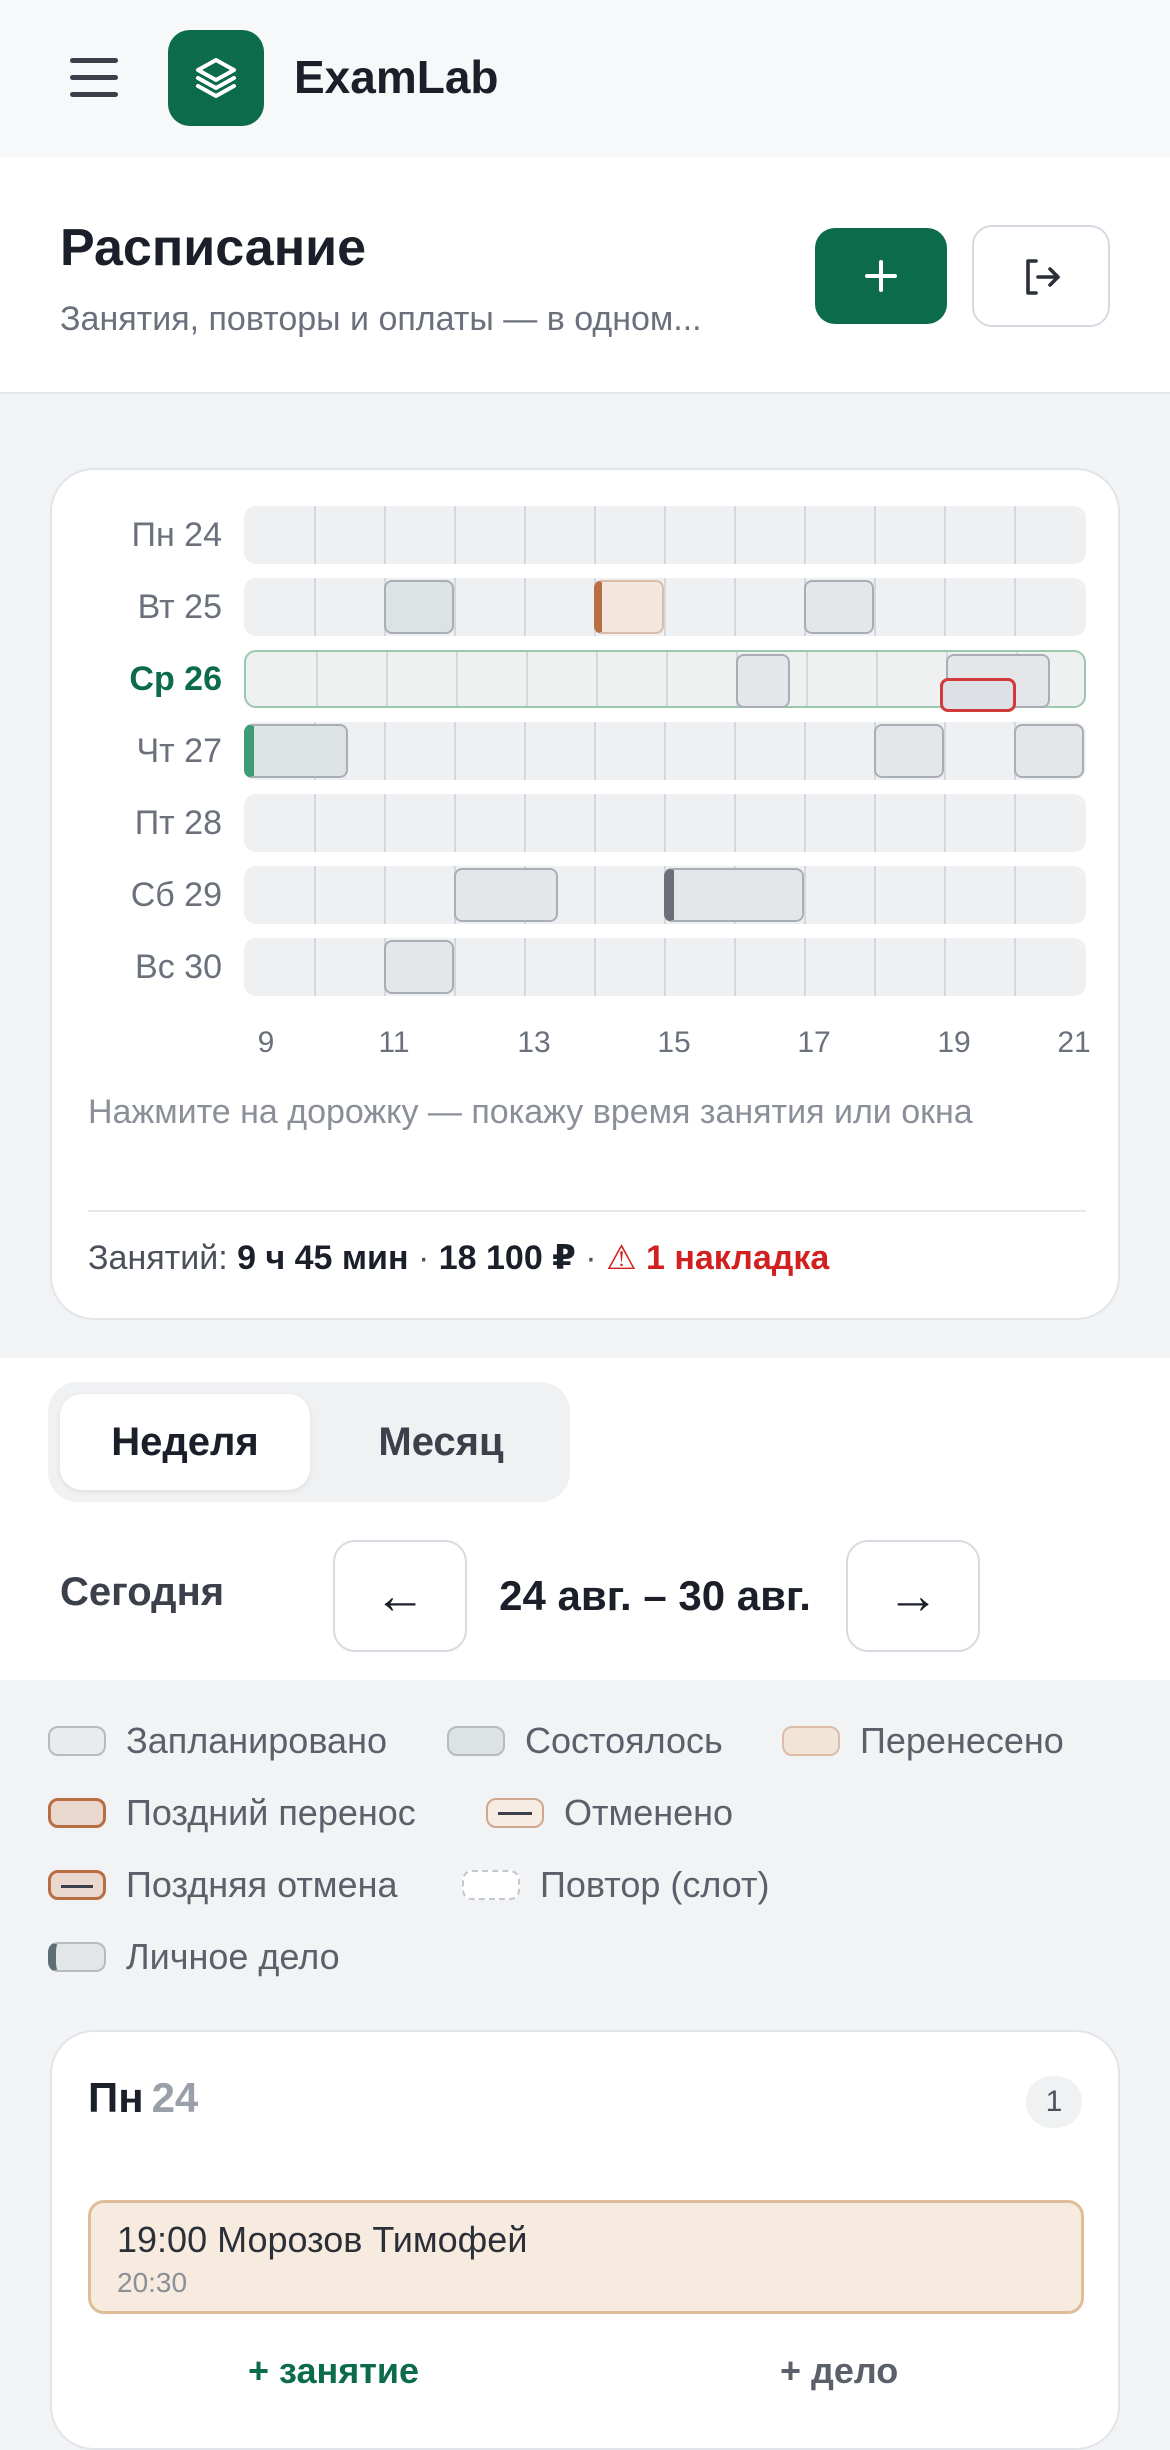  What do you see at coordinates (175, 2097) in the screenshot?
I see `day-date: 24` at bounding box center [175, 2097].